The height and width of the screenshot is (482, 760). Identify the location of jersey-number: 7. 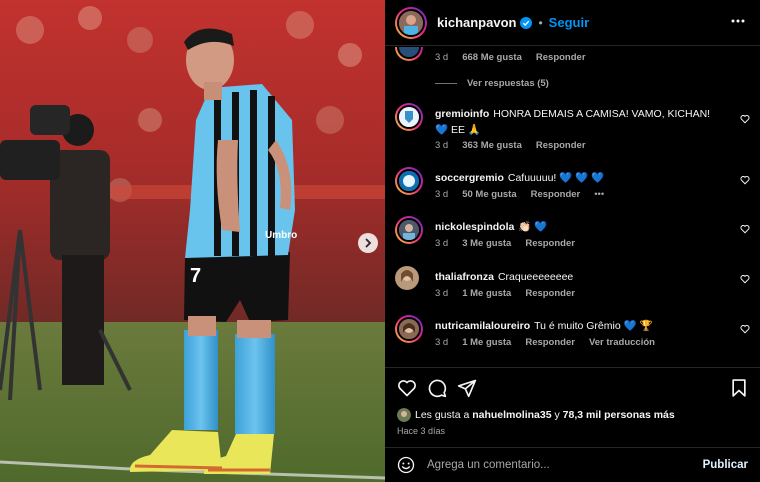
(195, 276).